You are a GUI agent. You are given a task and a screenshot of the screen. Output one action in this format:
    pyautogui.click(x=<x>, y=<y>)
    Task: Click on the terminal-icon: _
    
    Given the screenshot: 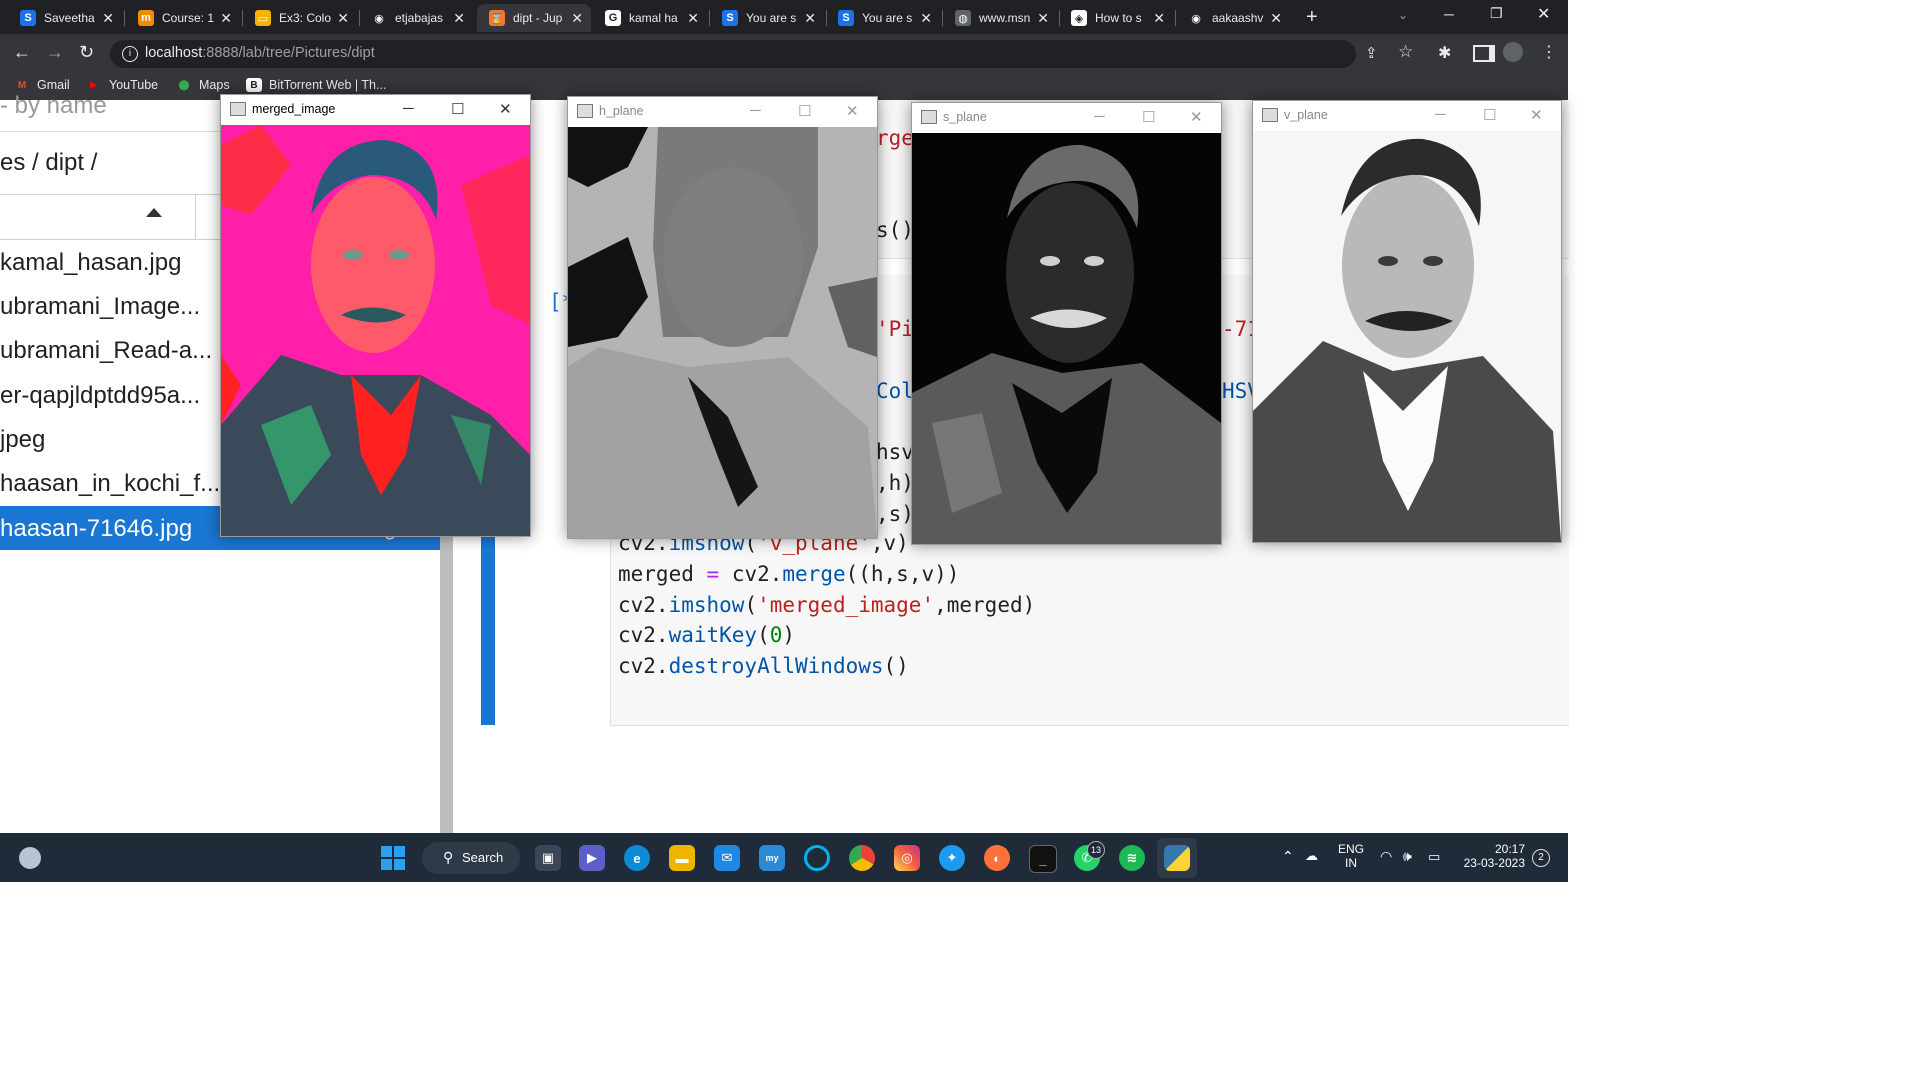 What is the action you would take?
    pyautogui.click(x=1043, y=859)
    